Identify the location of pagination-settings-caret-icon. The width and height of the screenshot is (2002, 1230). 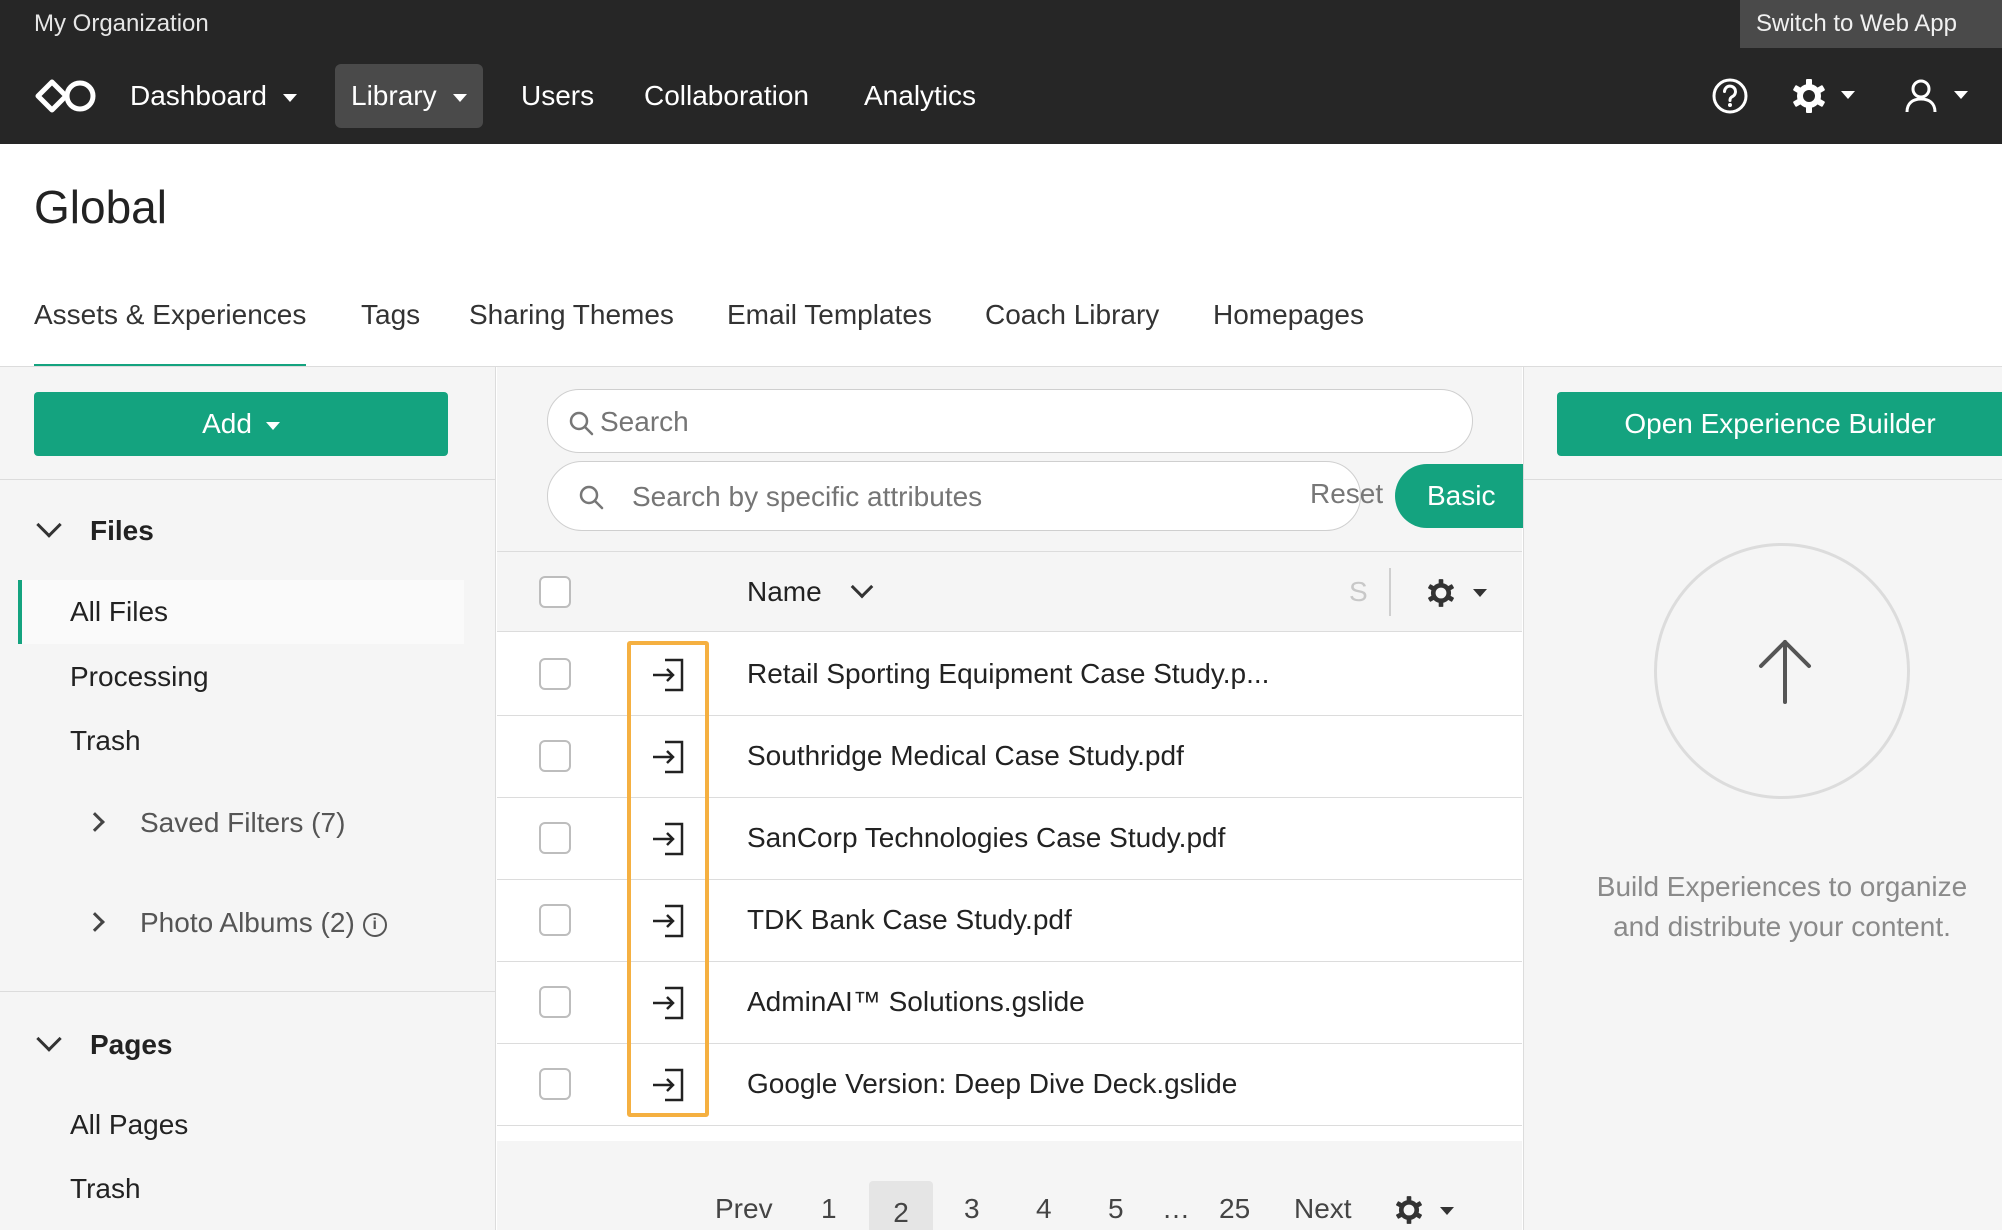
(1447, 1211).